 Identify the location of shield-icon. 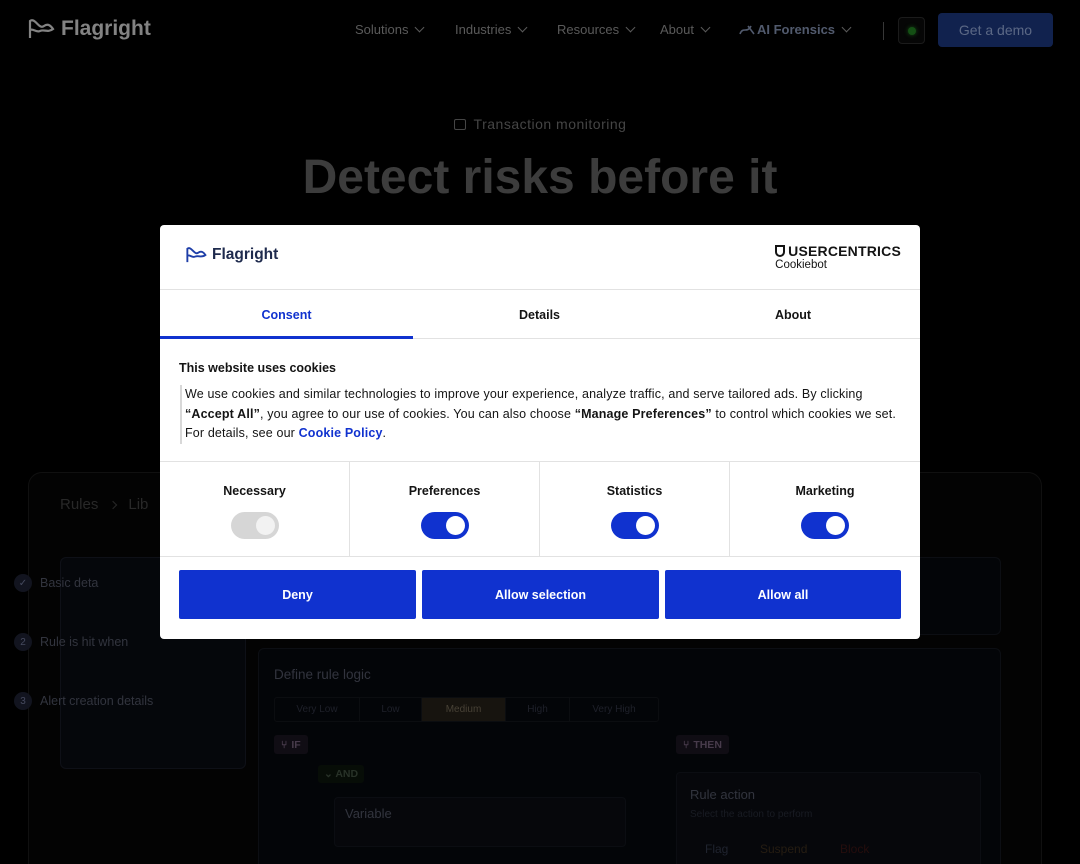
(780, 251).